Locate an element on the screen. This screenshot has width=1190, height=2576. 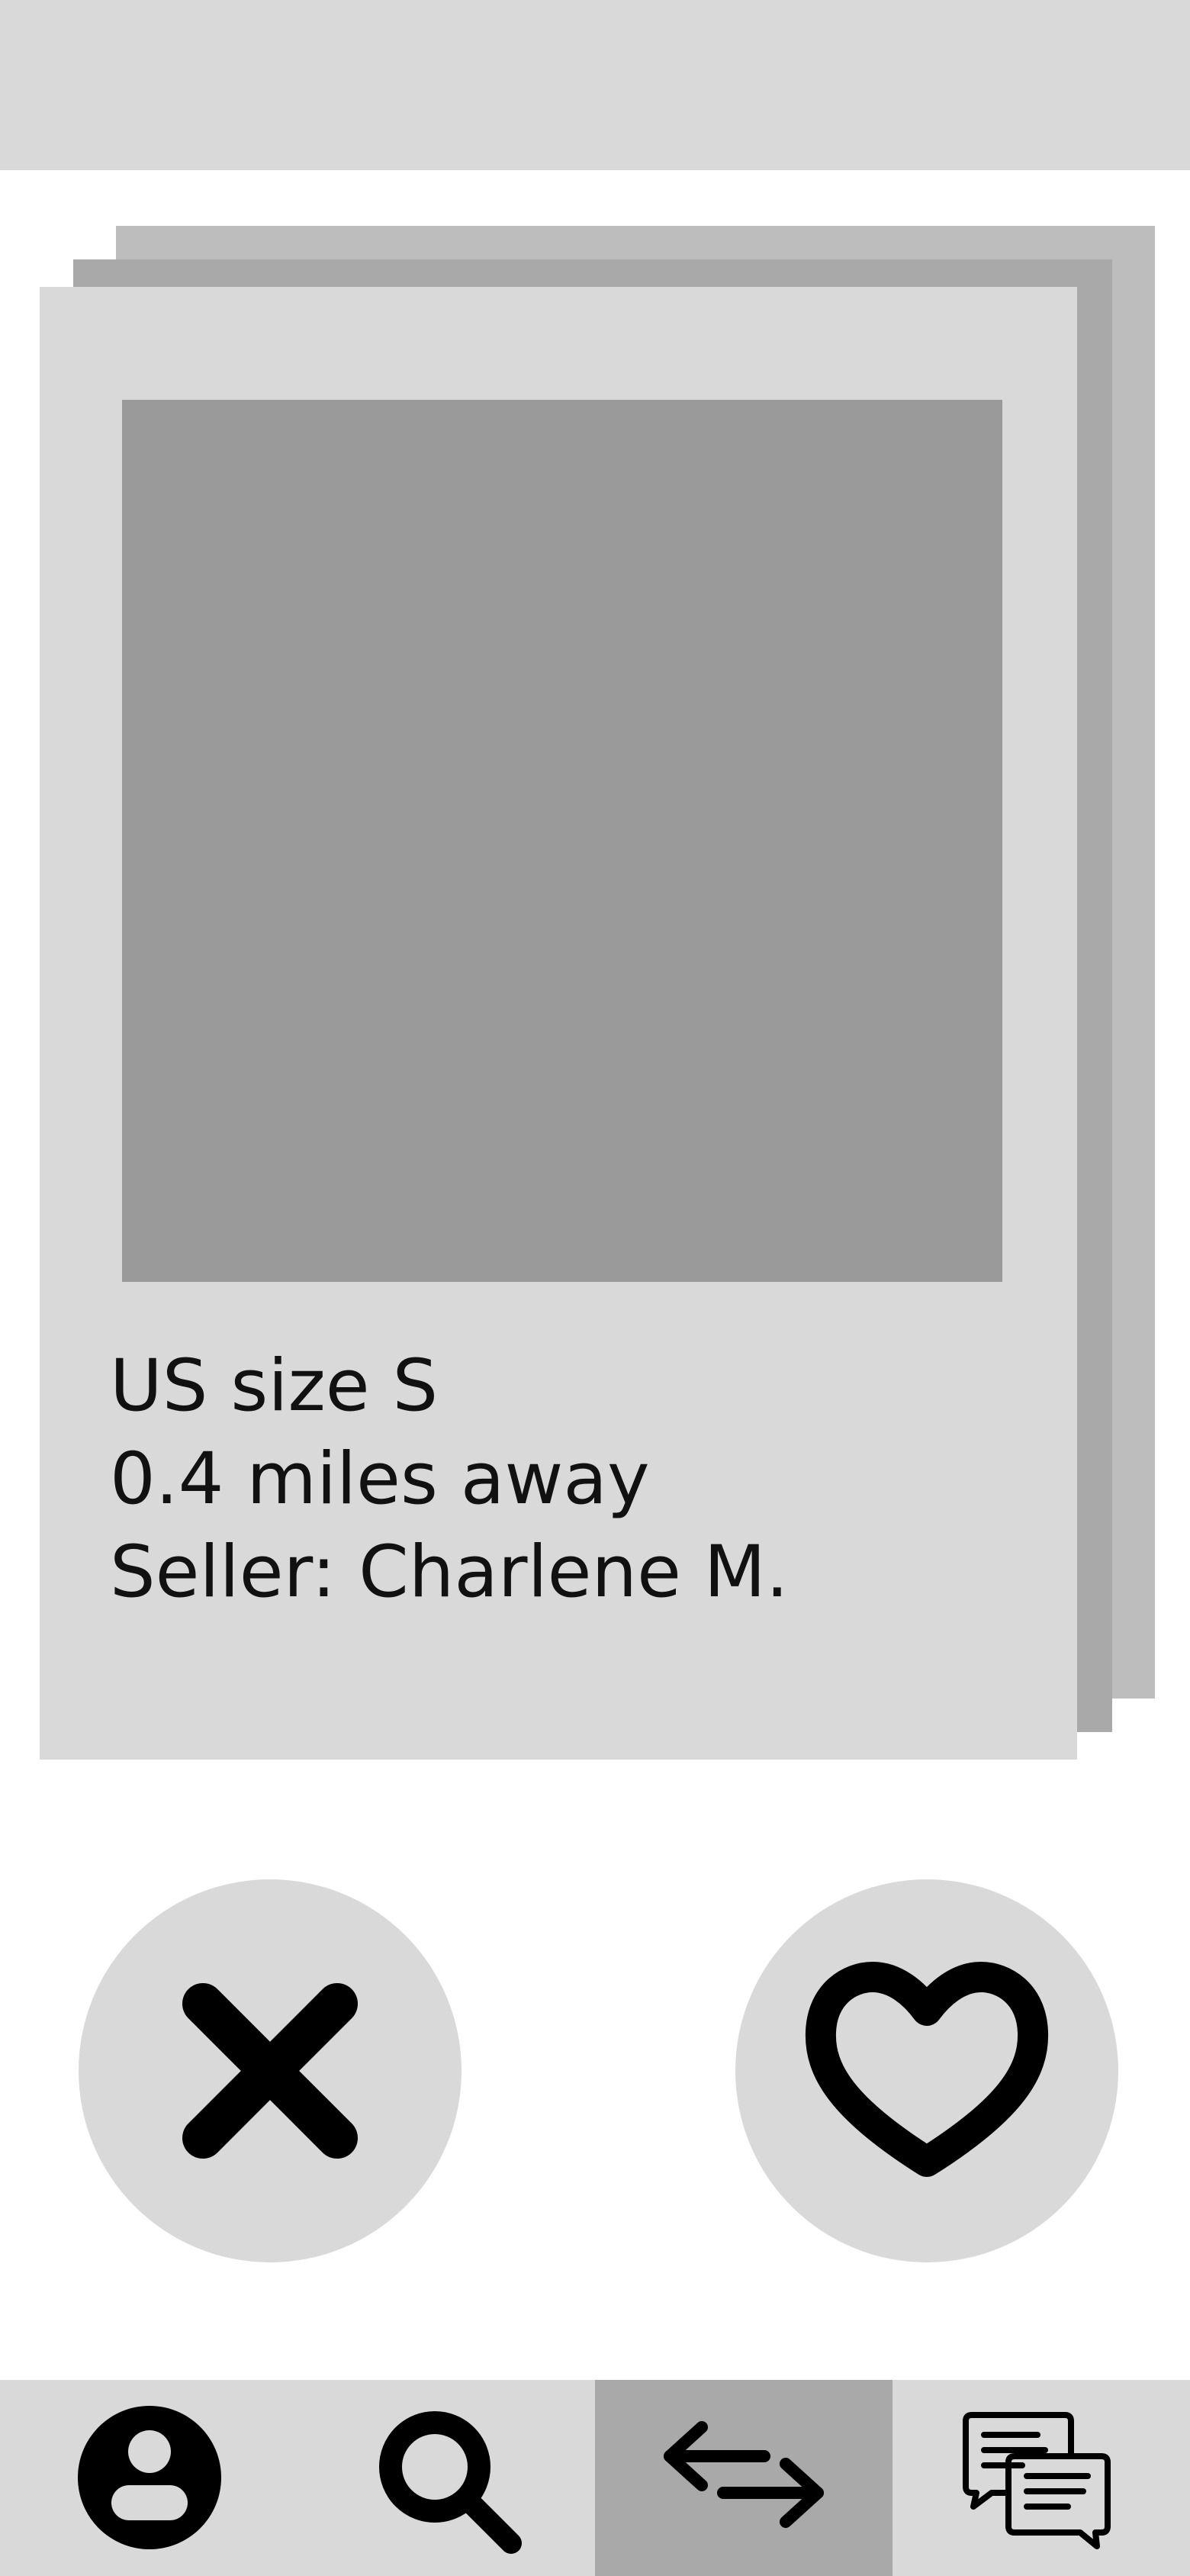
chat-bubbles-icon is located at coordinates (1037, 2480).